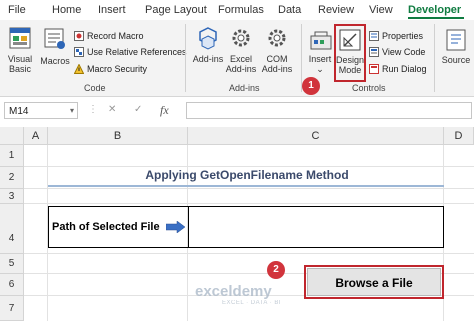 The height and width of the screenshot is (321, 474). What do you see at coordinates (176, 227) in the screenshot?
I see `right-arrow-icon` at bounding box center [176, 227].